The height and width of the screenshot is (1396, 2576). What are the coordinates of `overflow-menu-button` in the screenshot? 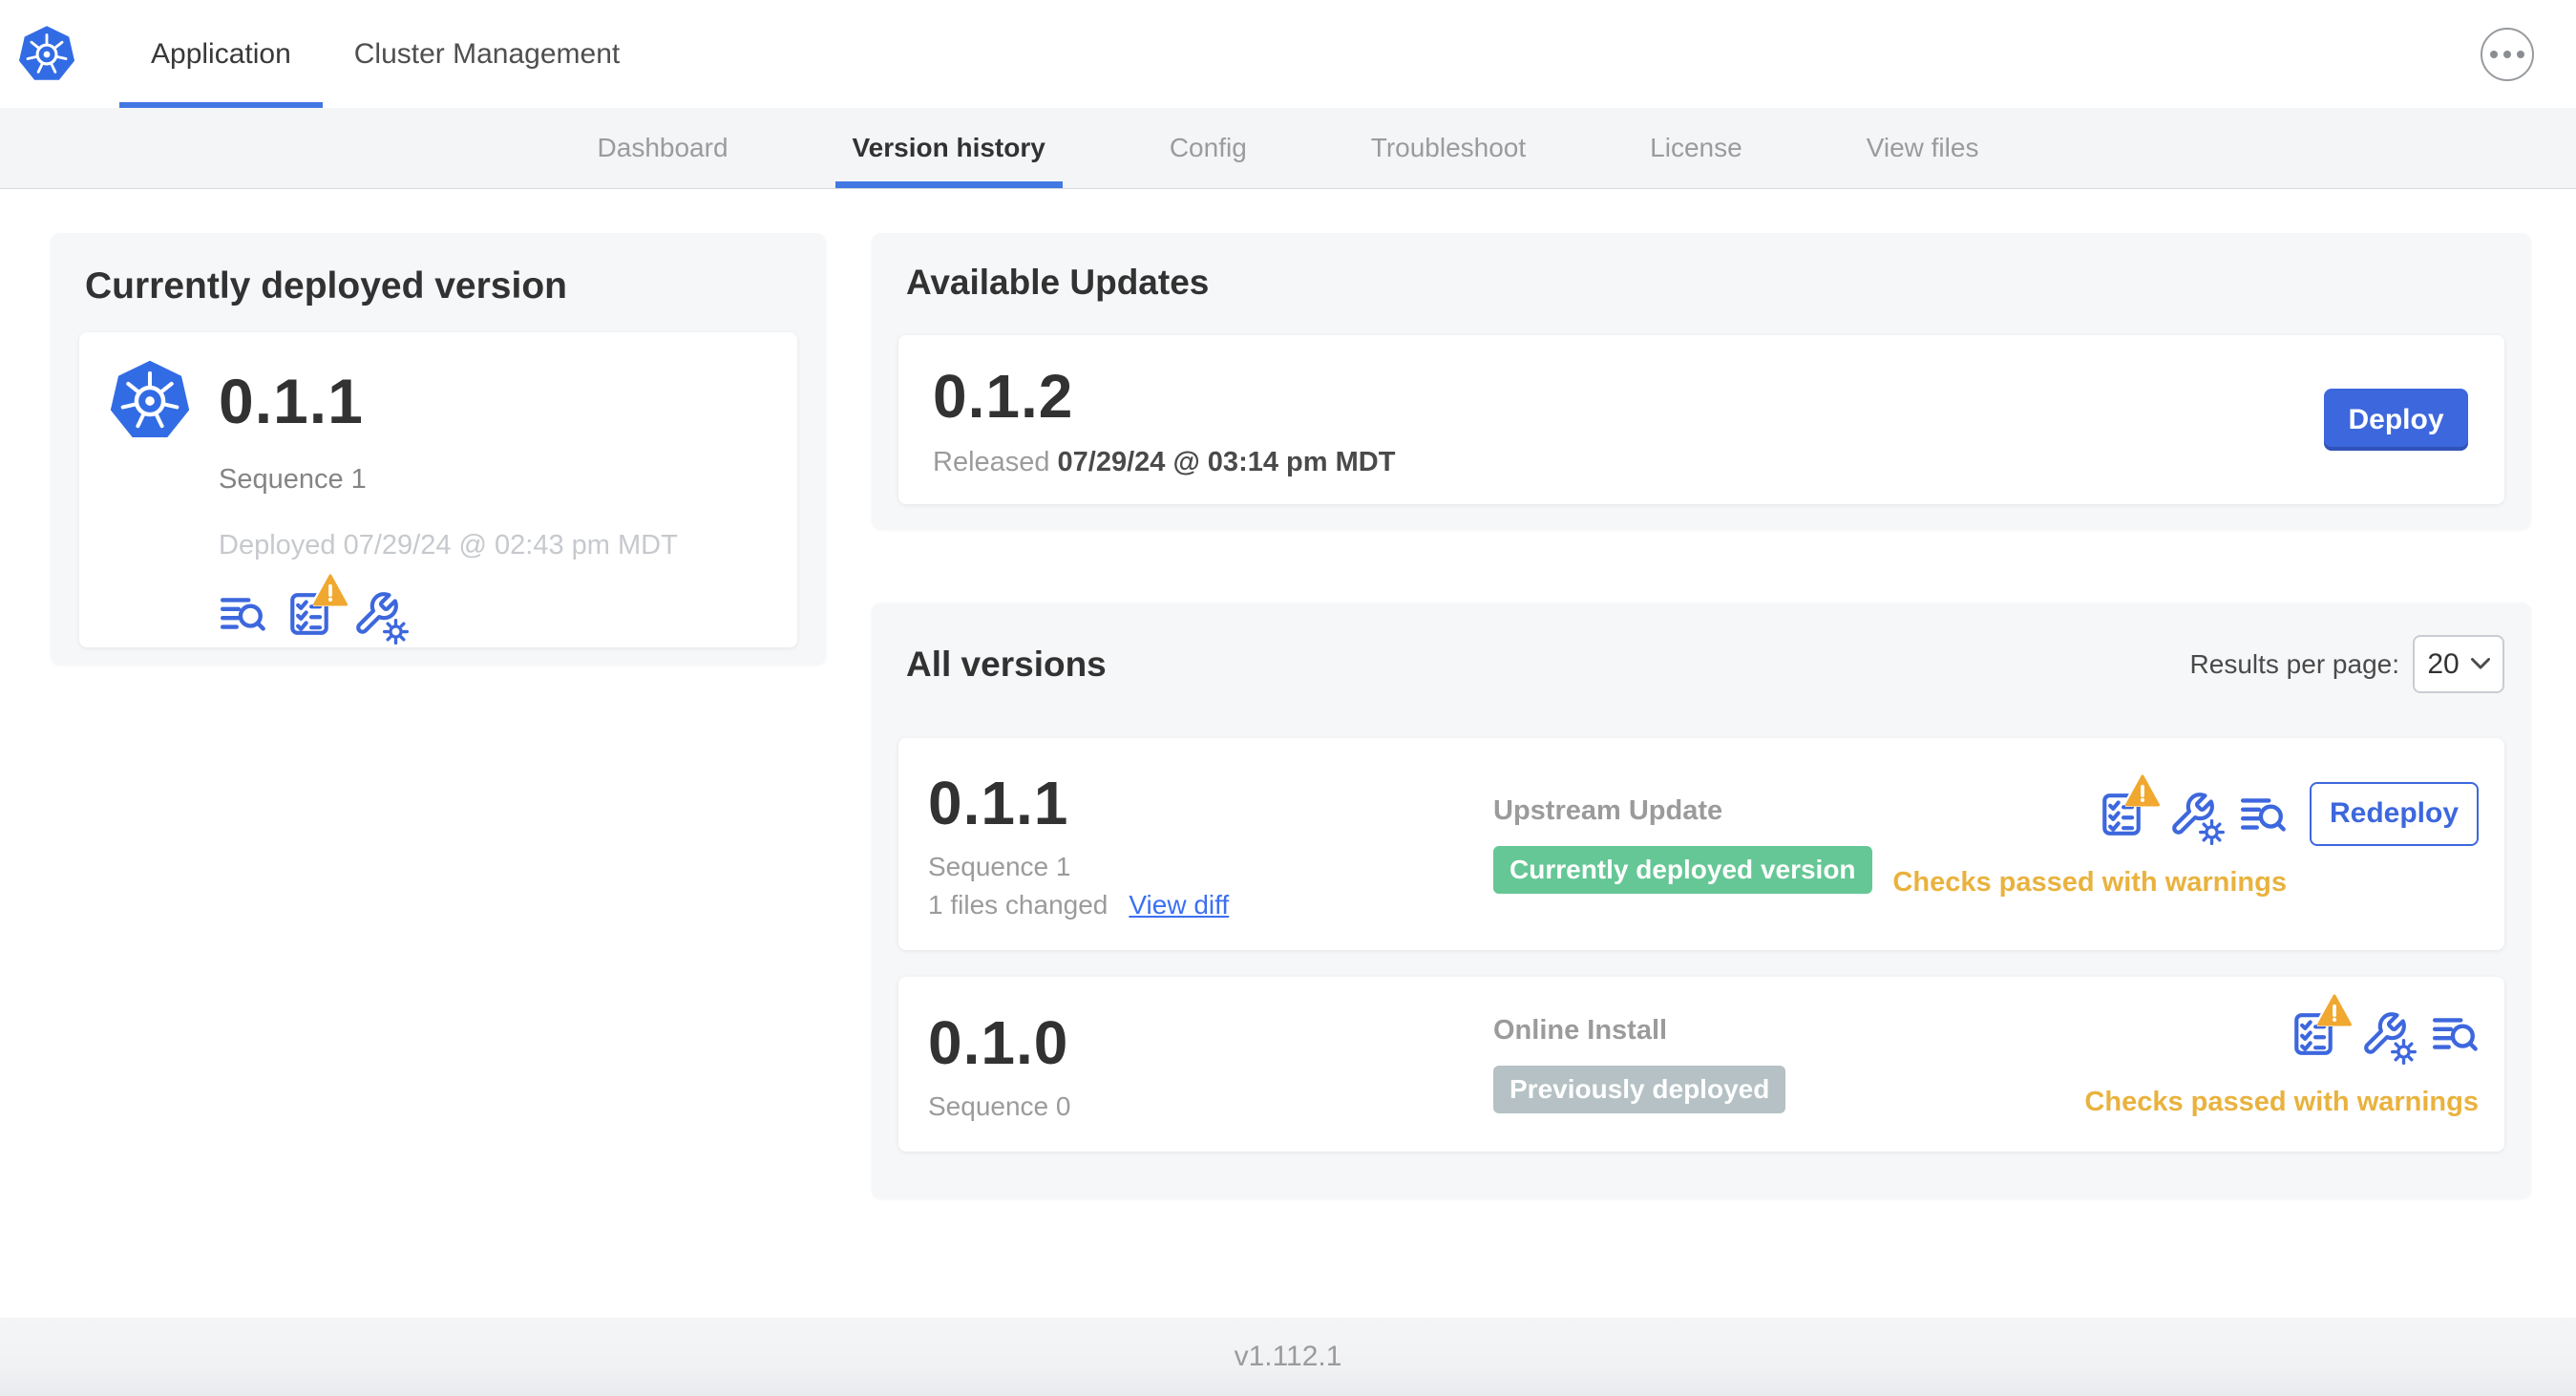 It's located at (2507, 54).